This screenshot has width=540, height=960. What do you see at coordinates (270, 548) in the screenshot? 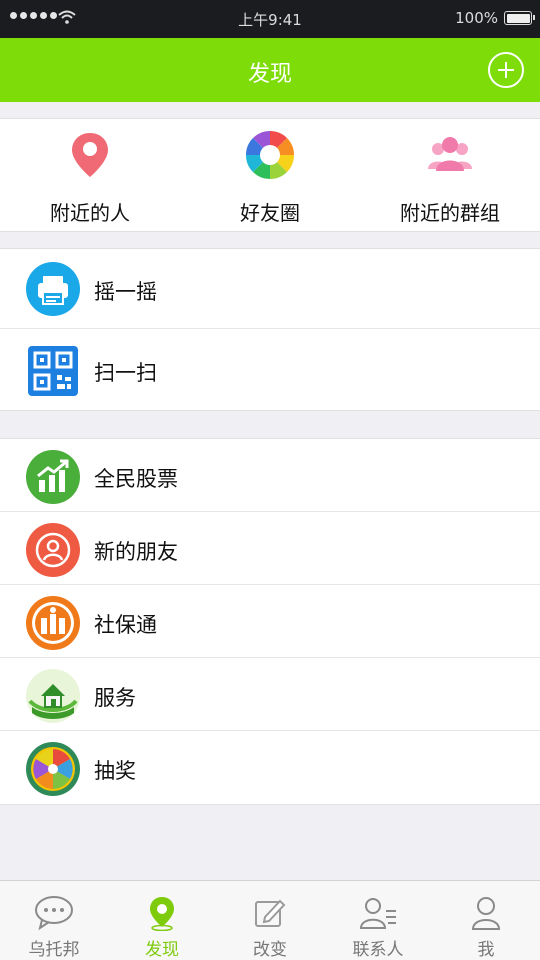
I see `list-item-new-friends: 新的朋友` at bounding box center [270, 548].